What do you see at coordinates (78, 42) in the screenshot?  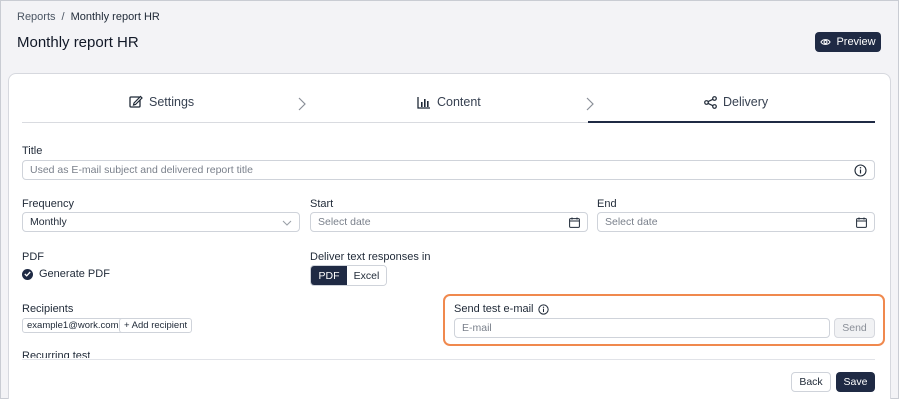 I see `page-title: Monthly report HR` at bounding box center [78, 42].